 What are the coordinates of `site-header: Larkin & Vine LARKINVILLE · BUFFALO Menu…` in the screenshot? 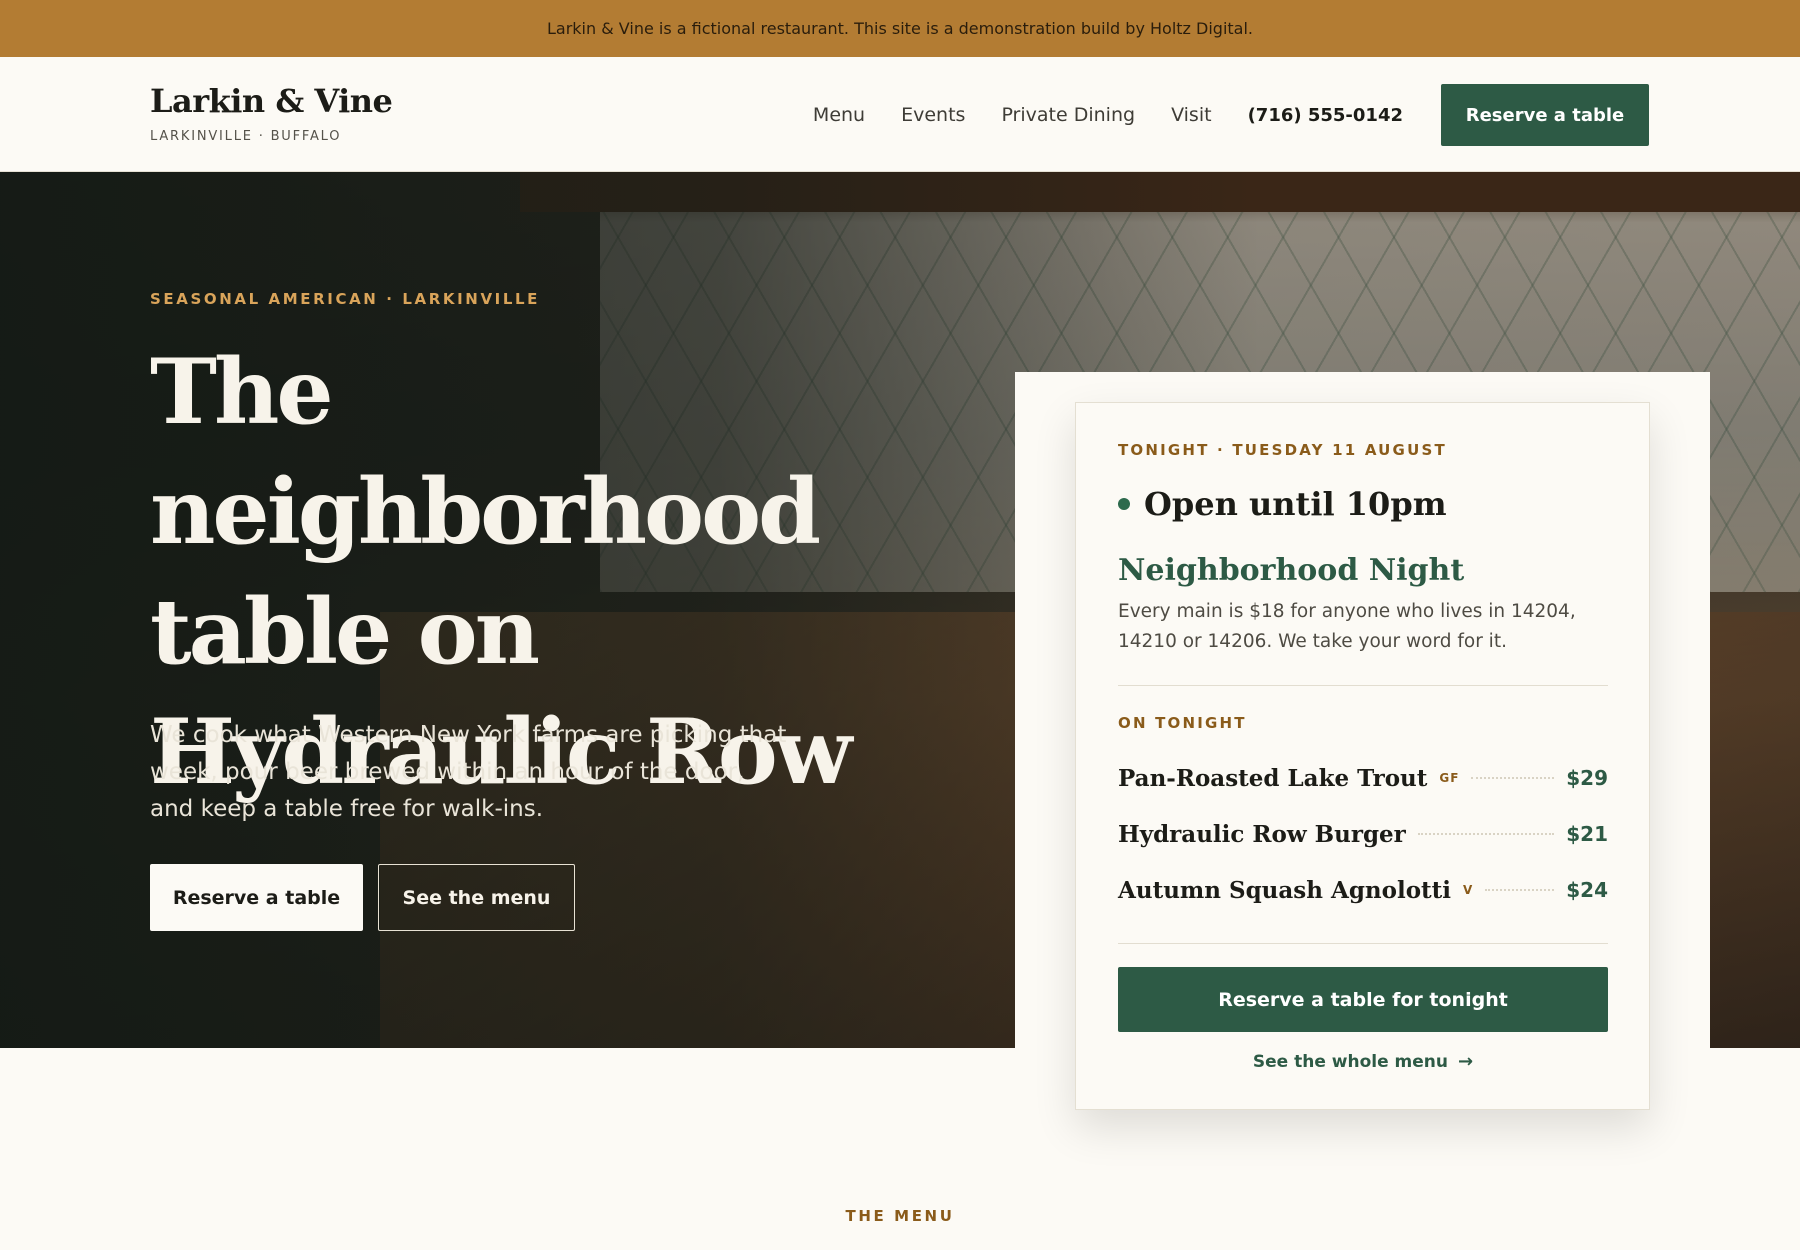 It's located at (900, 114).